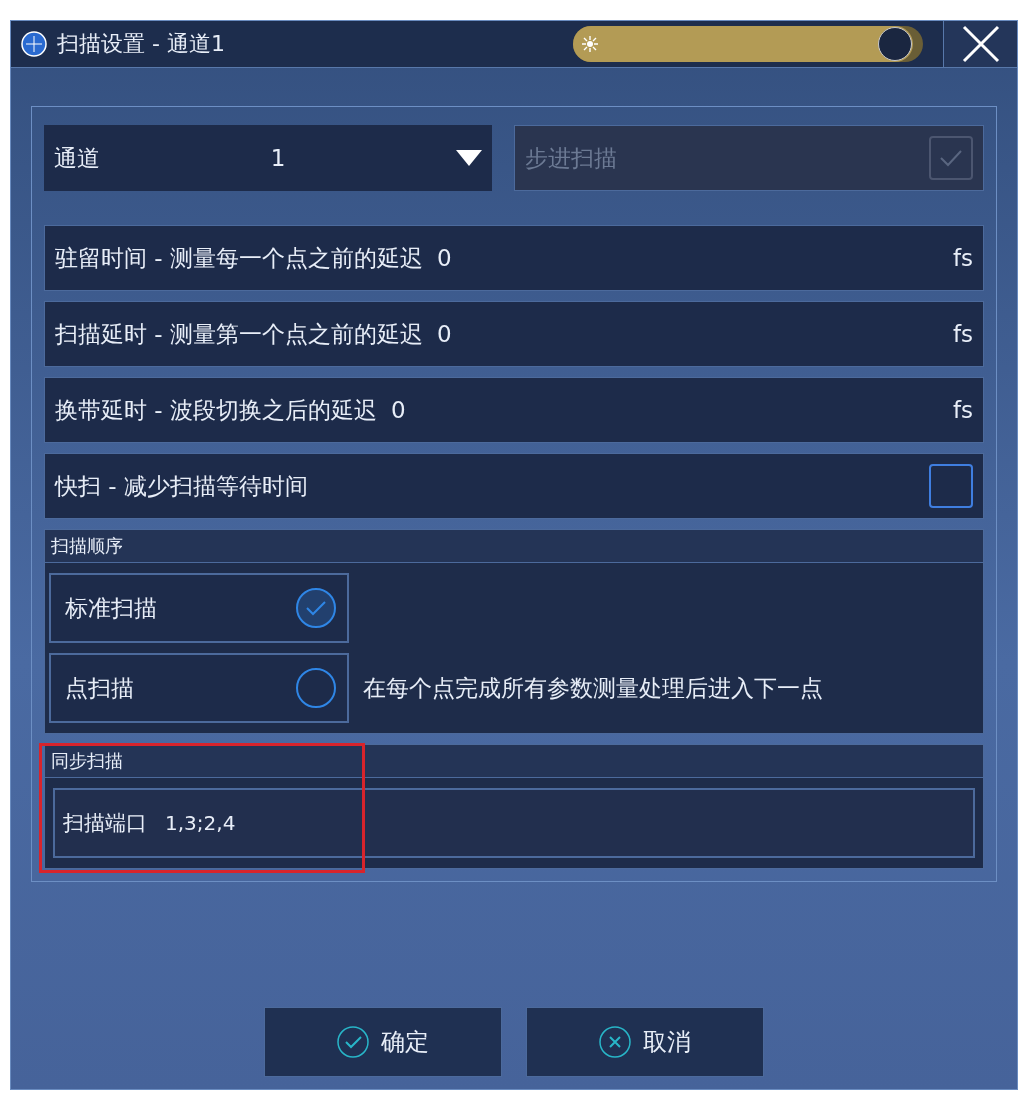 The image size is (1028, 1112). I want to click on window-title: 扫描设置 - 通道1, so click(141, 44).